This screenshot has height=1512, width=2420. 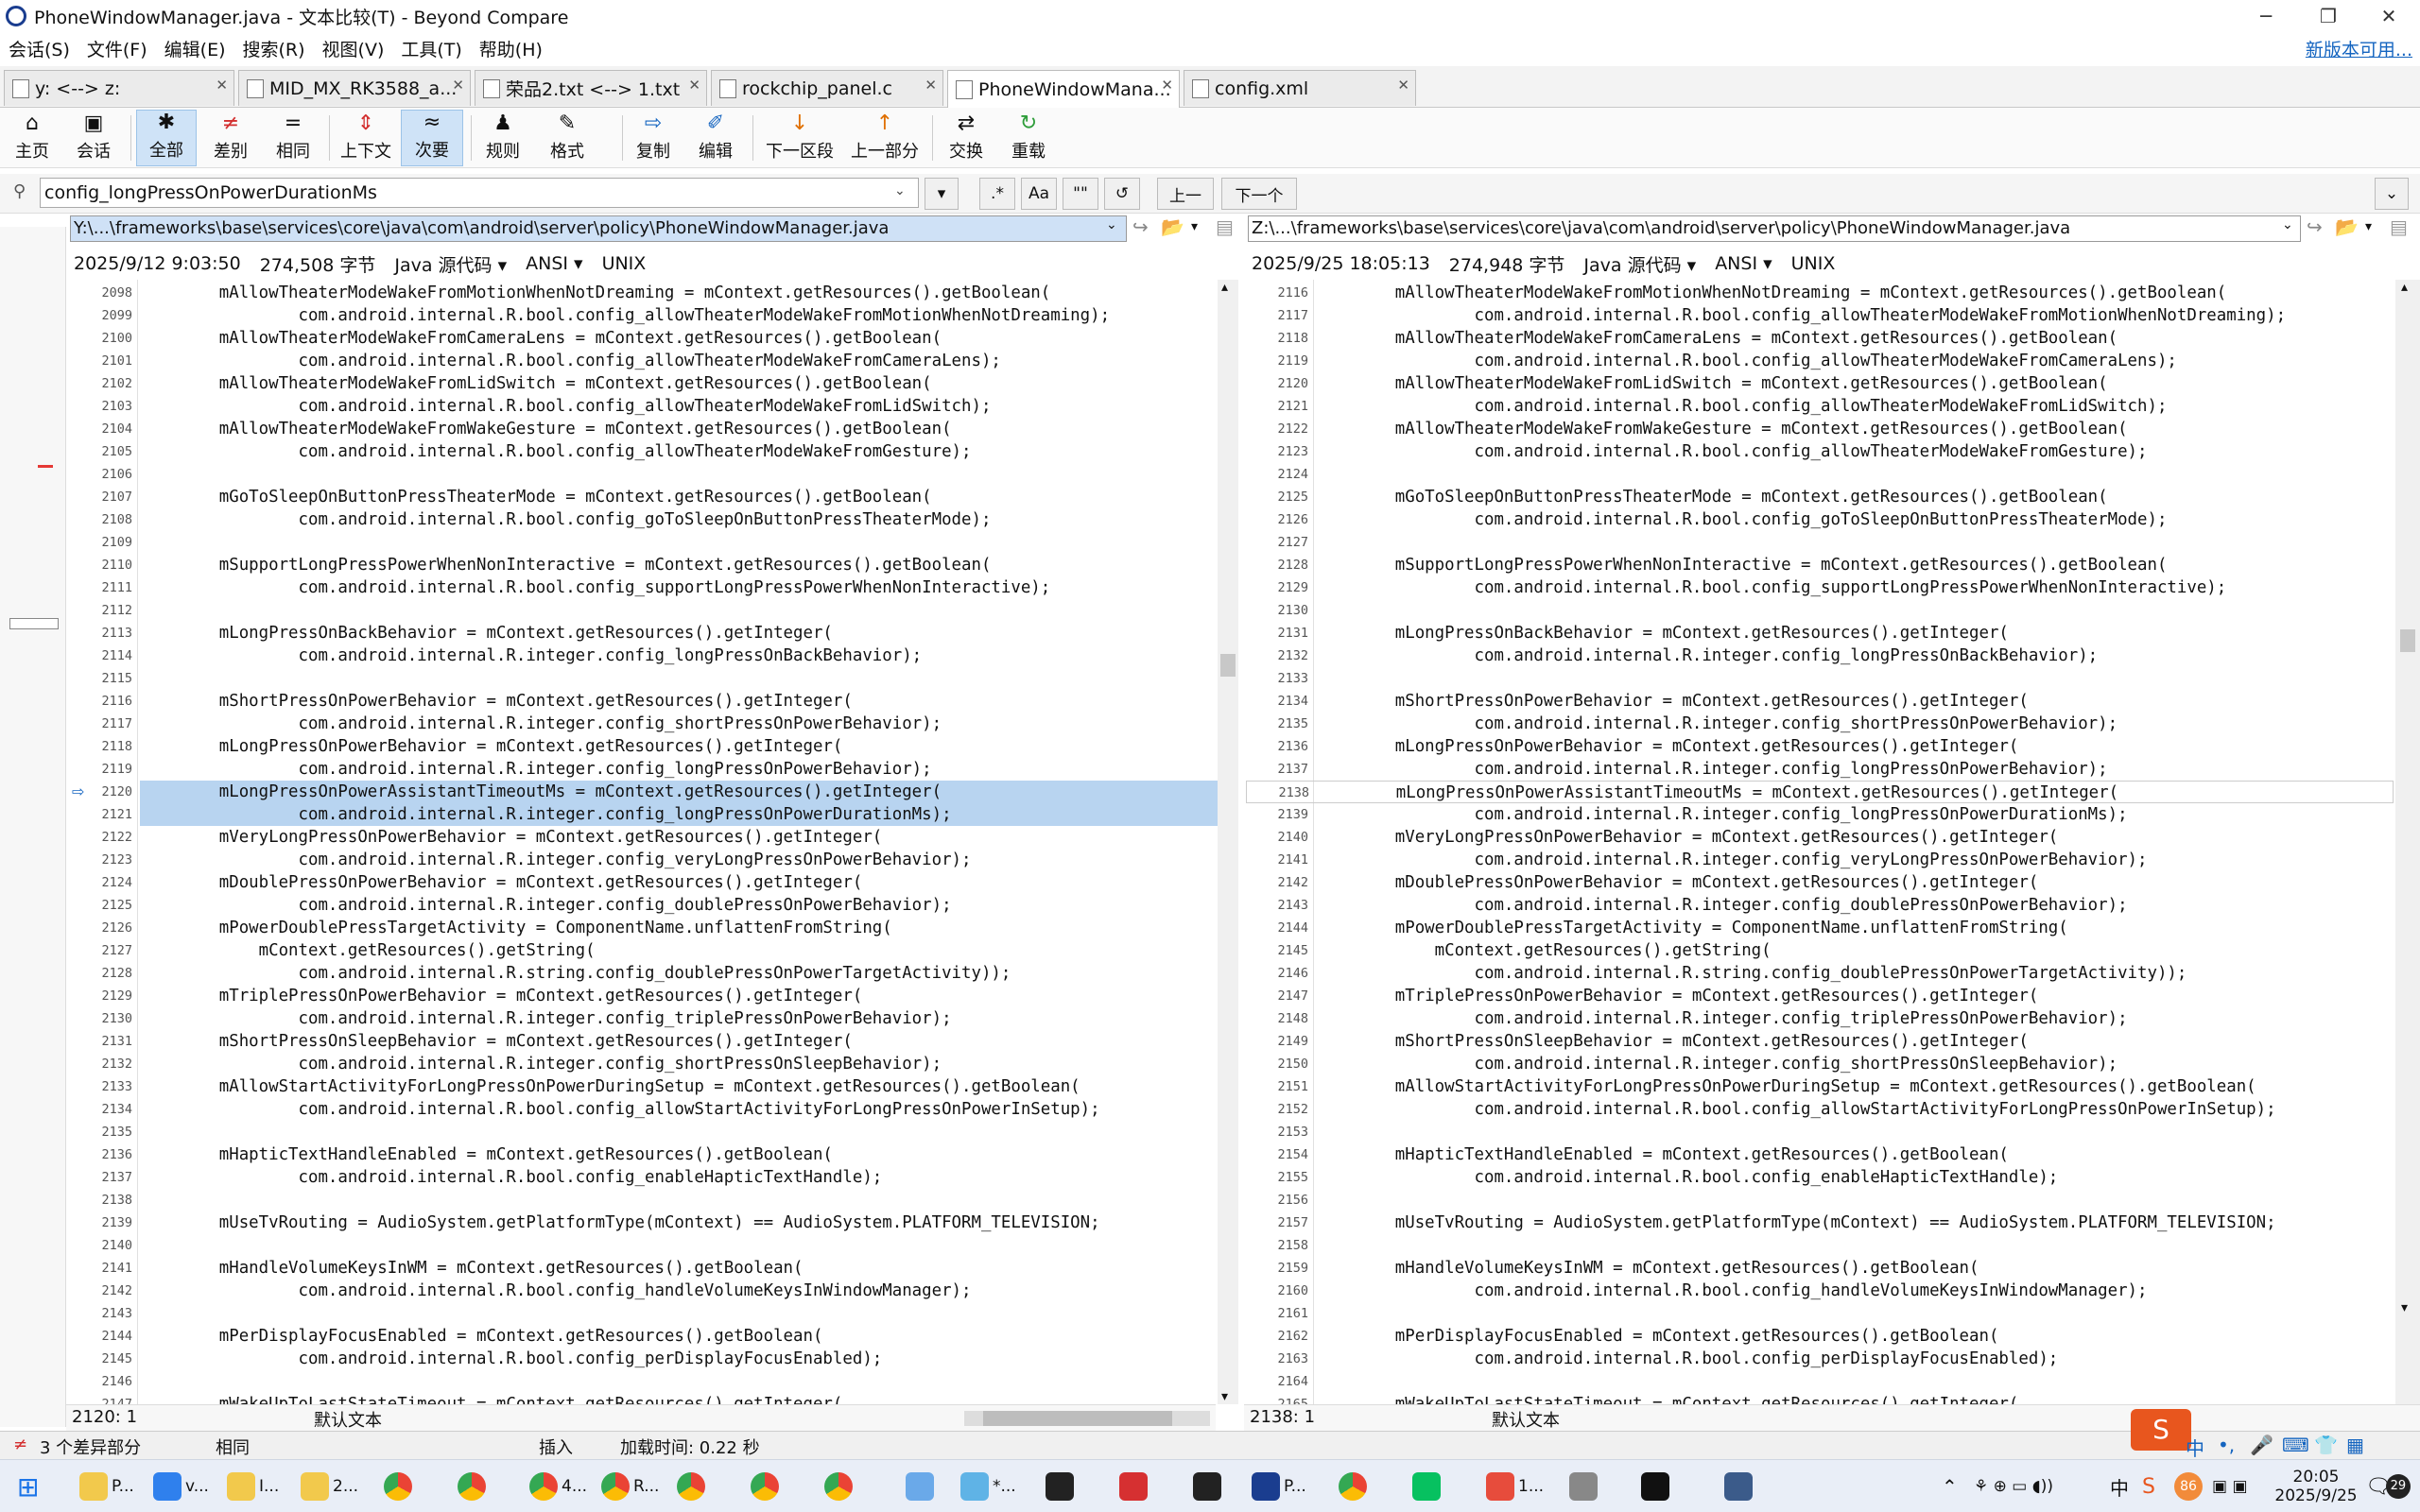 I want to click on code-line: 2127 mContext.getResources().getString(, so click(x=644, y=950).